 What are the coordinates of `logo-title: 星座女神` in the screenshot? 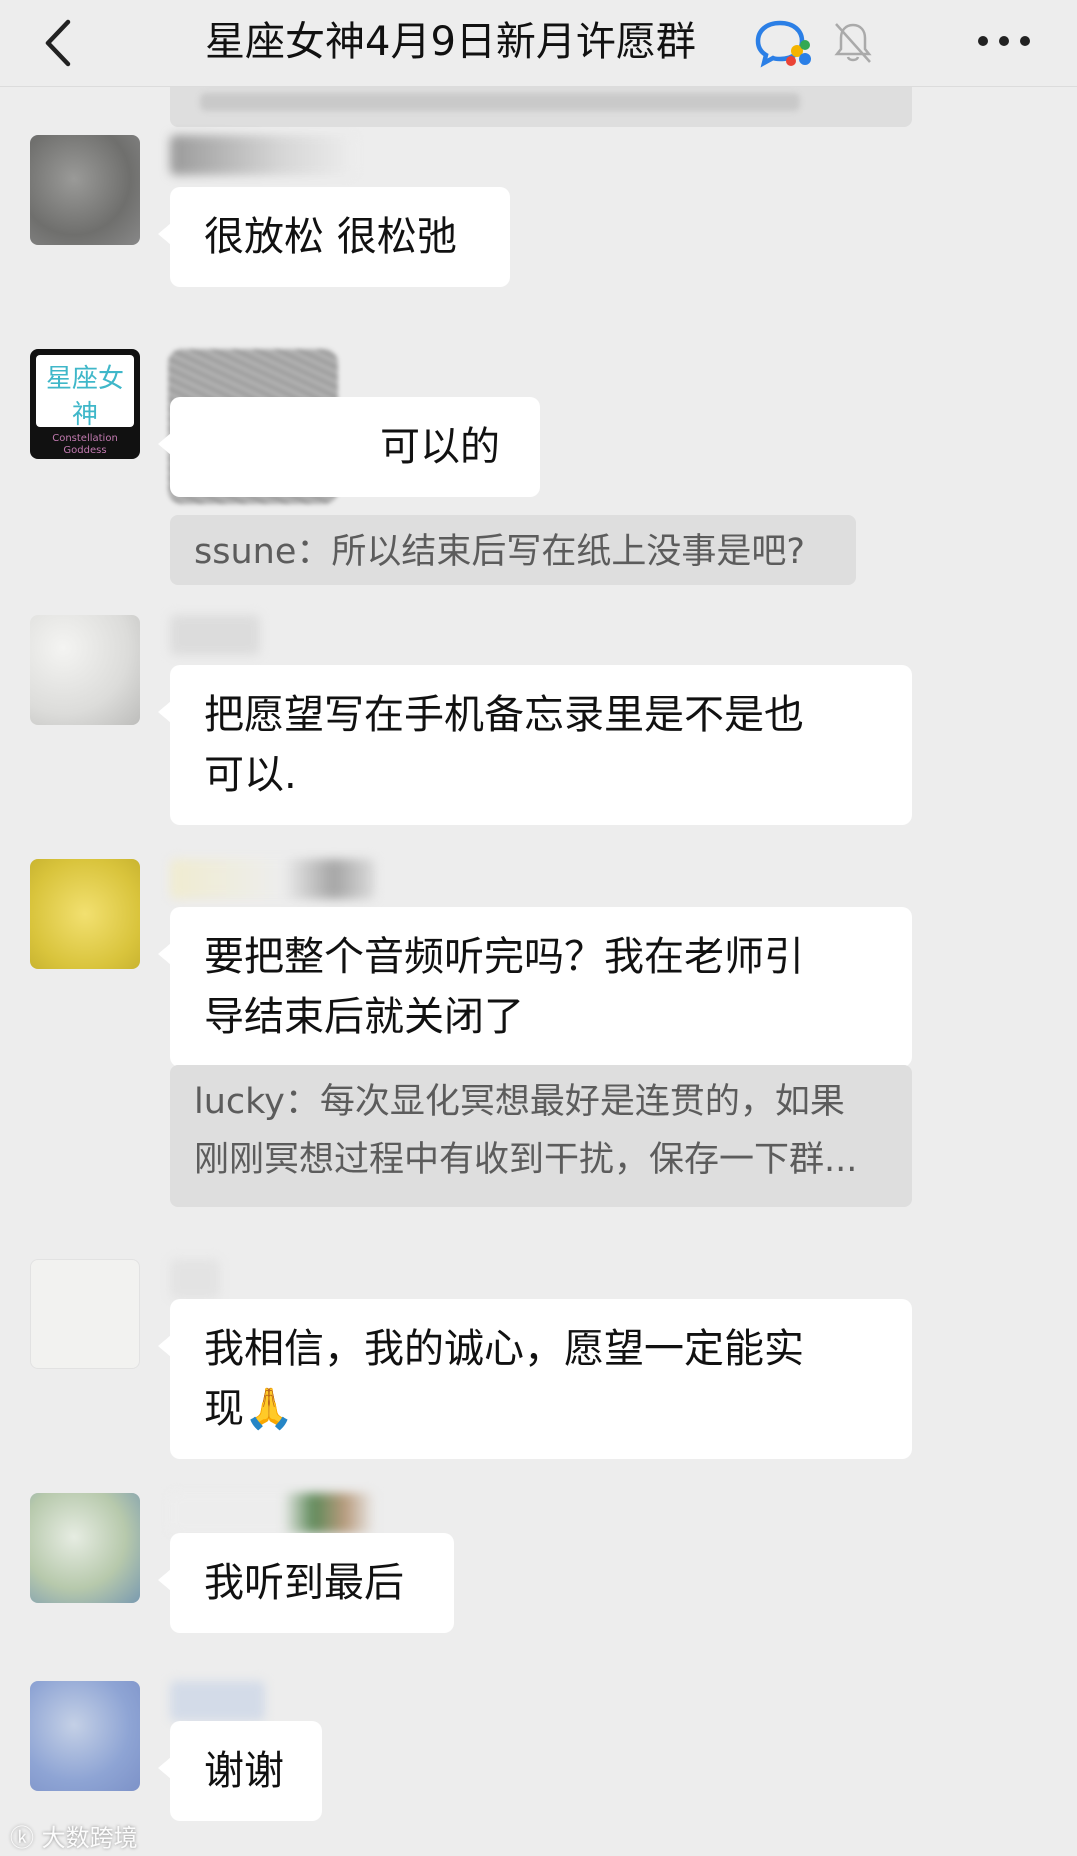 It's located at (84, 397).